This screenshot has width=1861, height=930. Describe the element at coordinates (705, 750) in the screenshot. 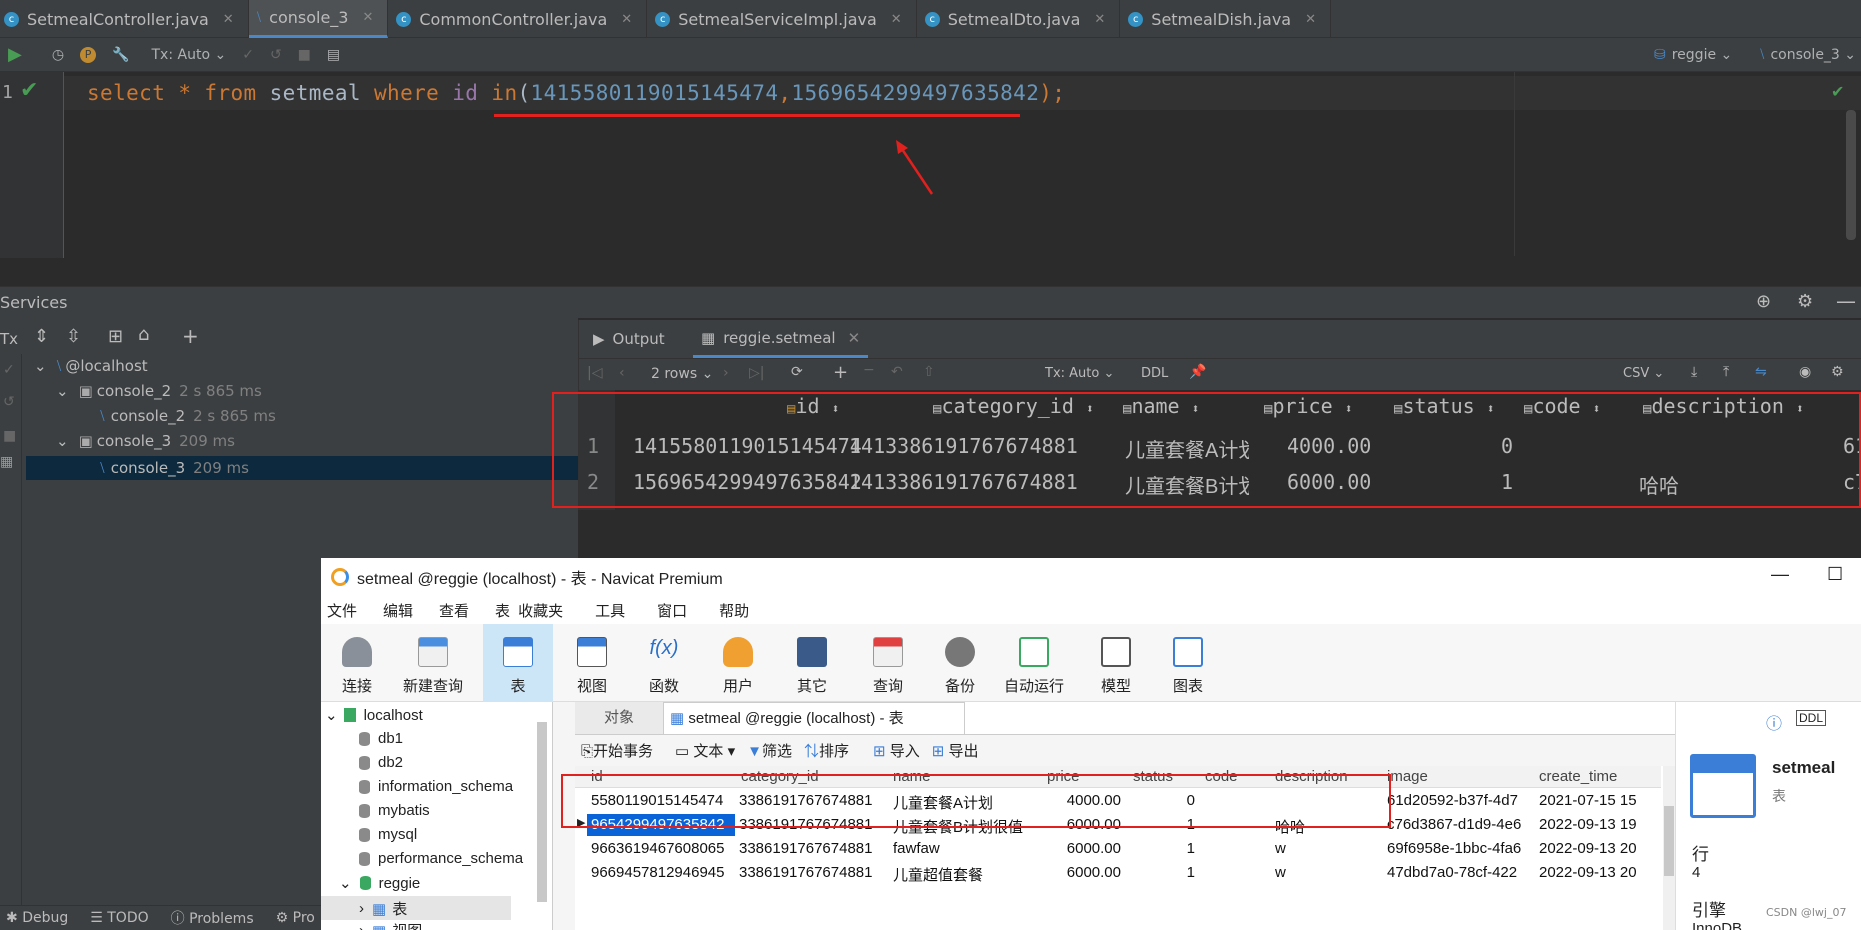

I see `text-button: ▭ 文本 ▾` at that location.